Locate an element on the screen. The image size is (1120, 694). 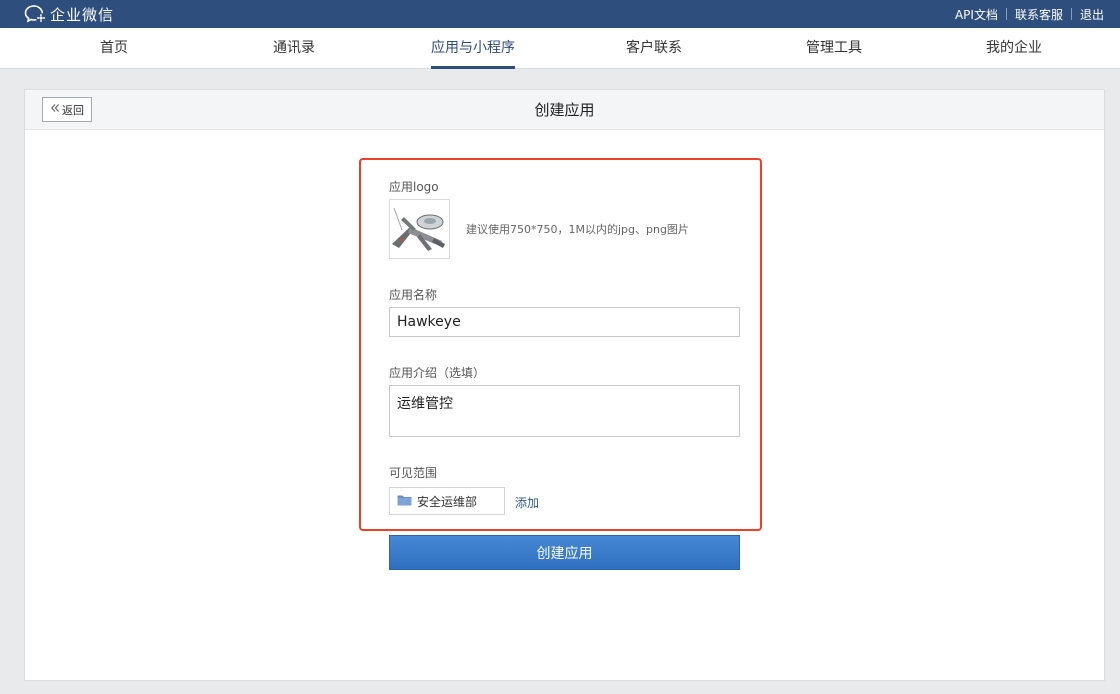
top-bar: 企业微信 API文档 联系客服 退出 is located at coordinates (560, 14).